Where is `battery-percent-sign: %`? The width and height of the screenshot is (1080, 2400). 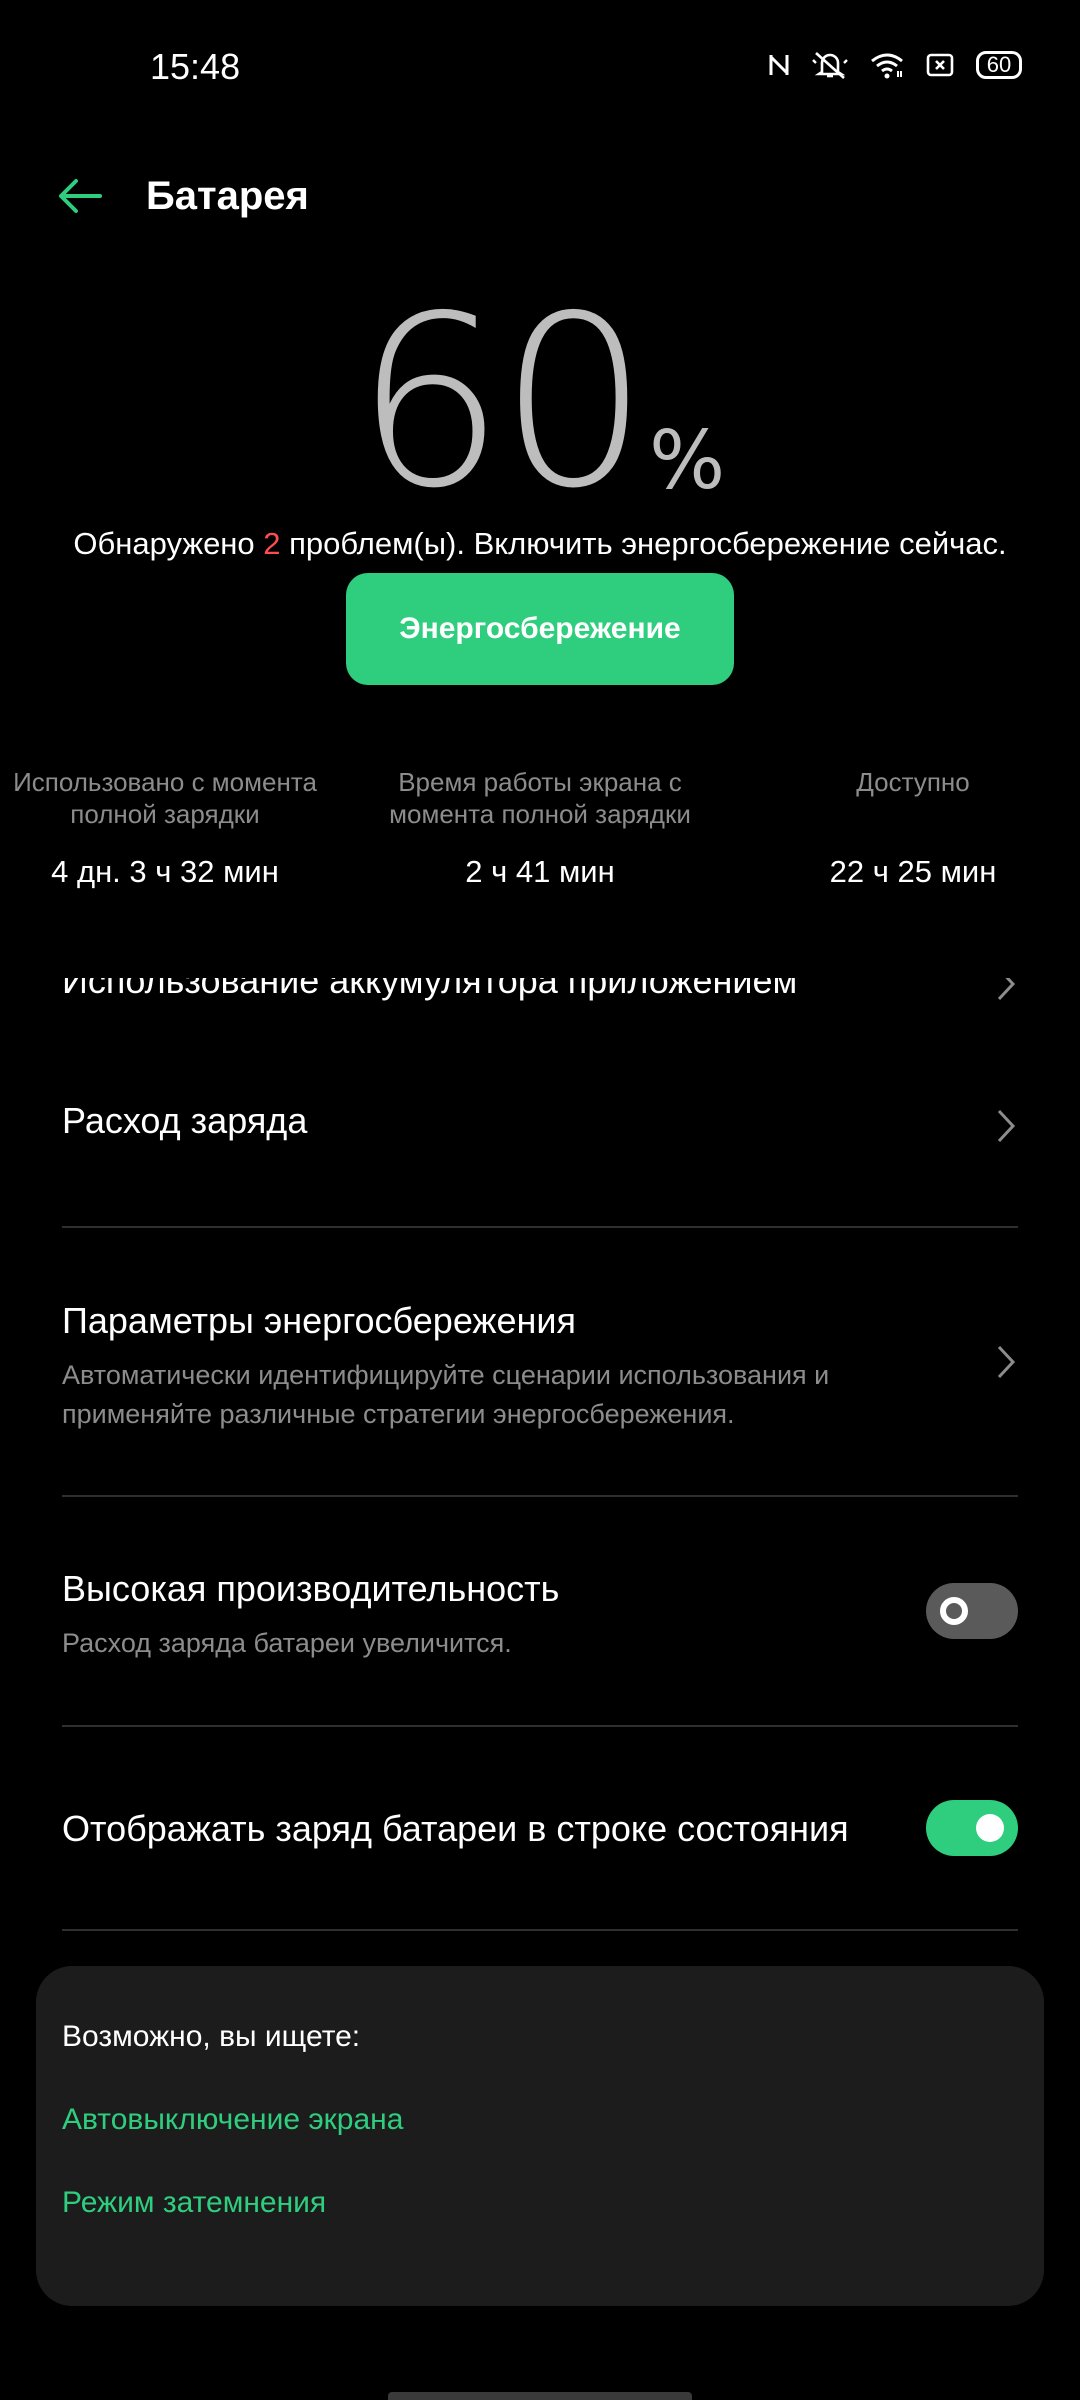
battery-percent-sign: % is located at coordinates (687, 460).